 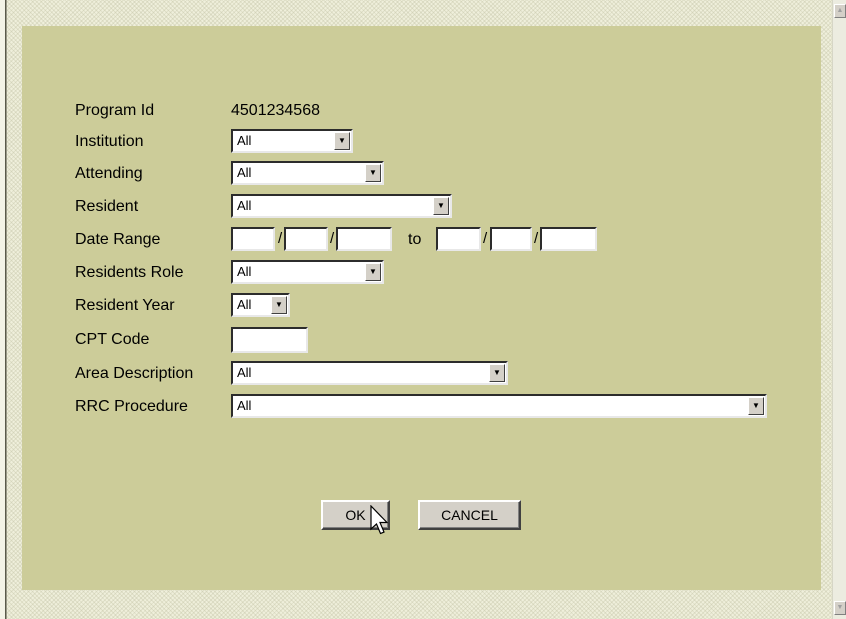 What do you see at coordinates (292, 141) in the screenshot?
I see `institution-select: All ▼` at bounding box center [292, 141].